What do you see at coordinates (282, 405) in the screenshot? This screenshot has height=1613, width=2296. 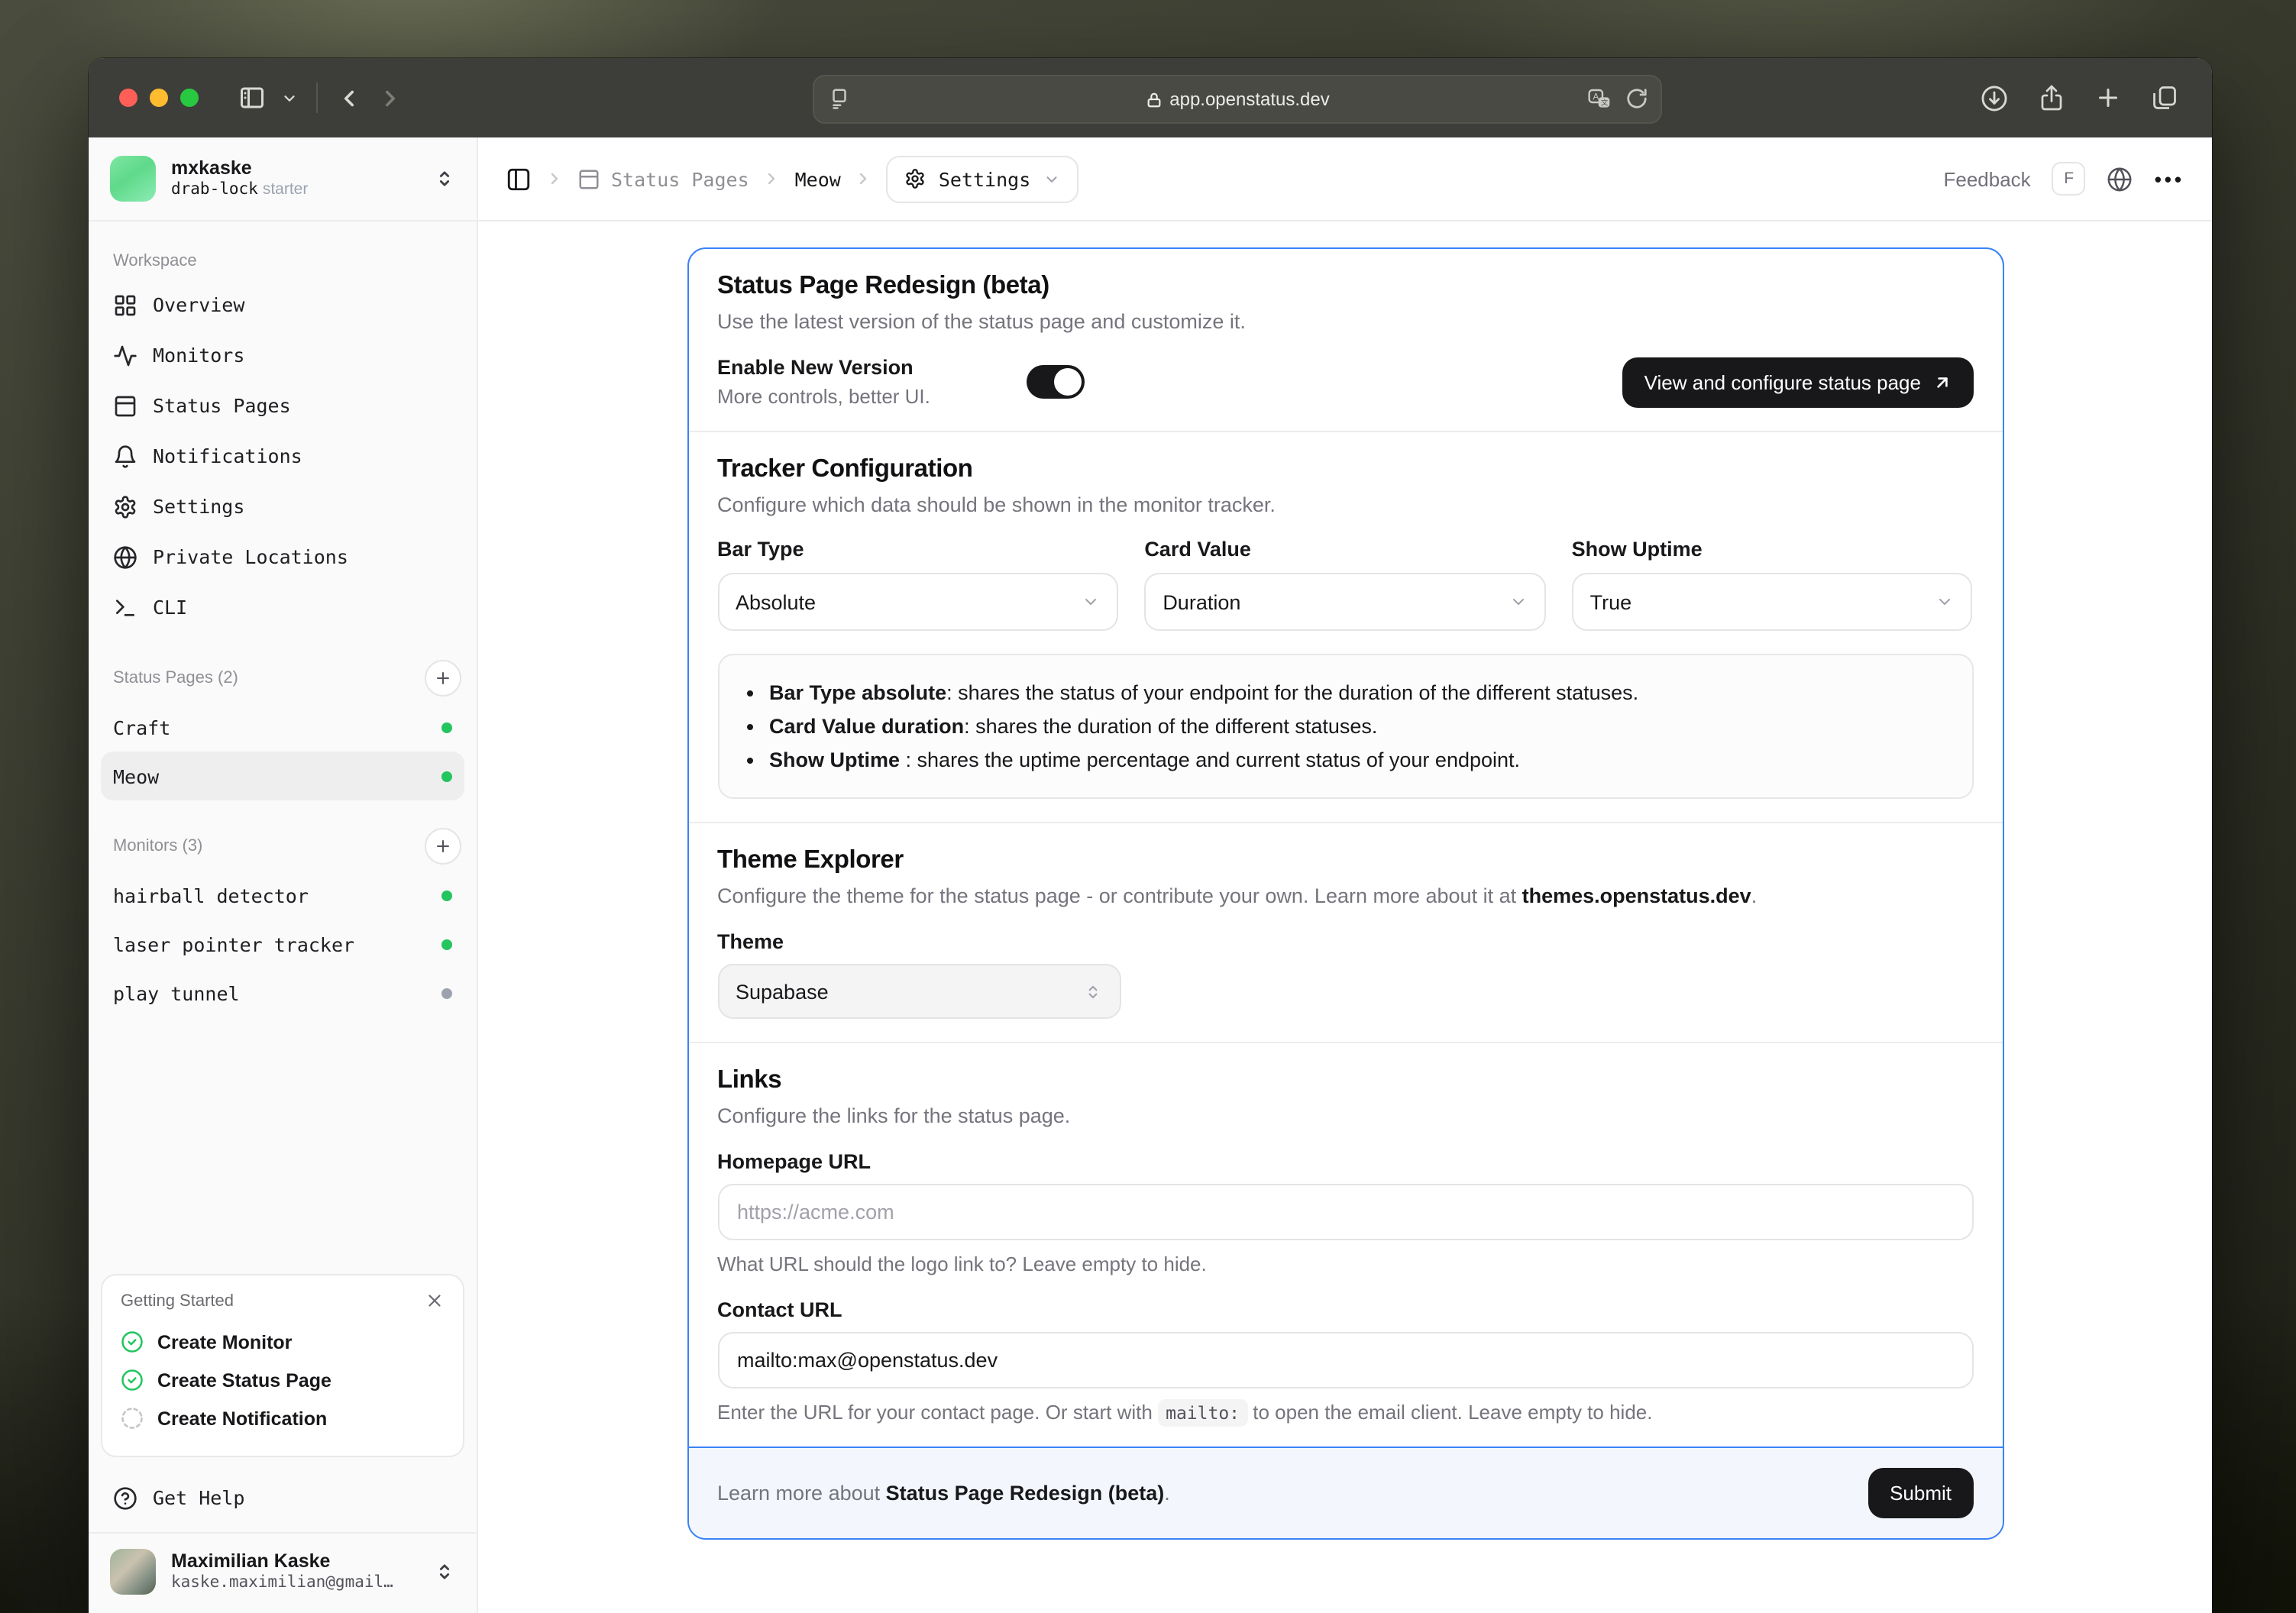 I see `sidebar-item-status-pages: Status Pages` at bounding box center [282, 405].